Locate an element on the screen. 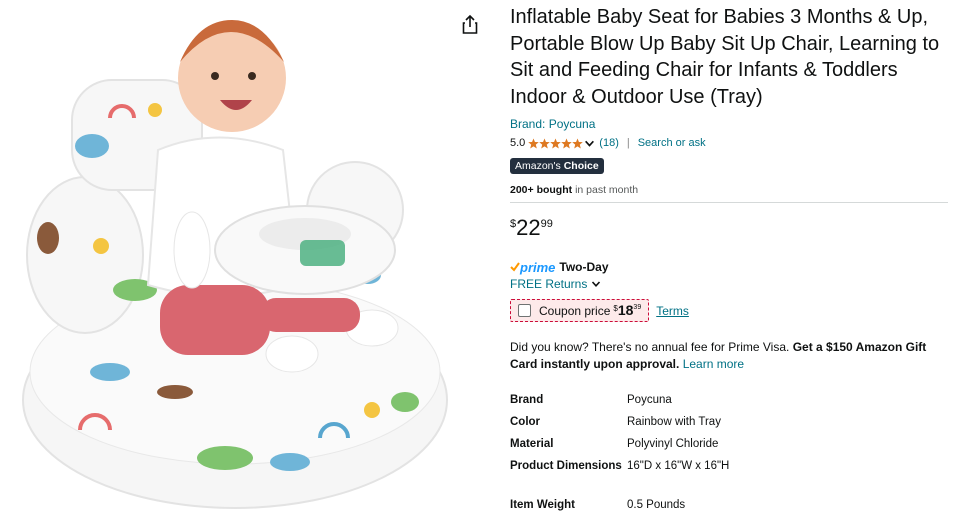 This screenshot has width=960, height=514. table-row: Item Weight 0.5 Pounds is located at coordinates (619, 505).